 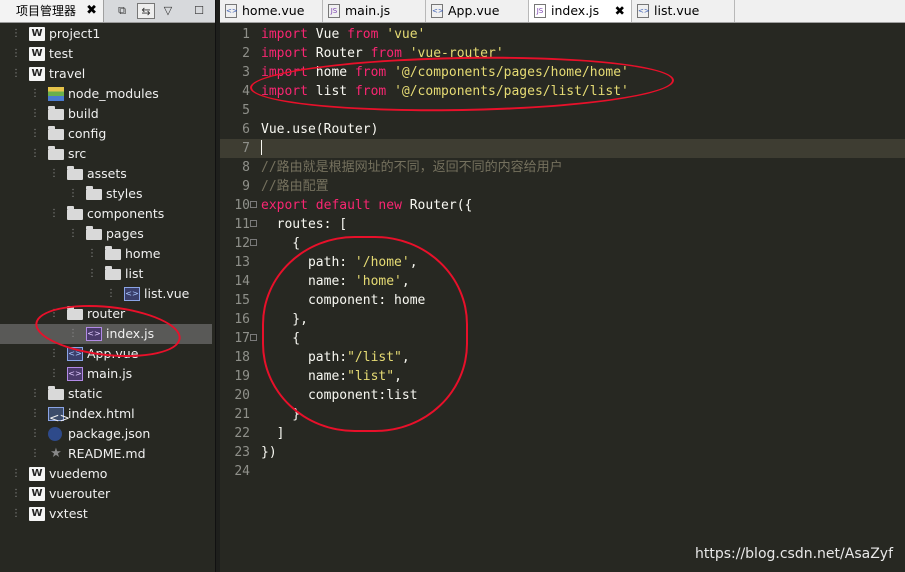 I want to click on code-line: 9 //路由配置, so click(x=562, y=186).